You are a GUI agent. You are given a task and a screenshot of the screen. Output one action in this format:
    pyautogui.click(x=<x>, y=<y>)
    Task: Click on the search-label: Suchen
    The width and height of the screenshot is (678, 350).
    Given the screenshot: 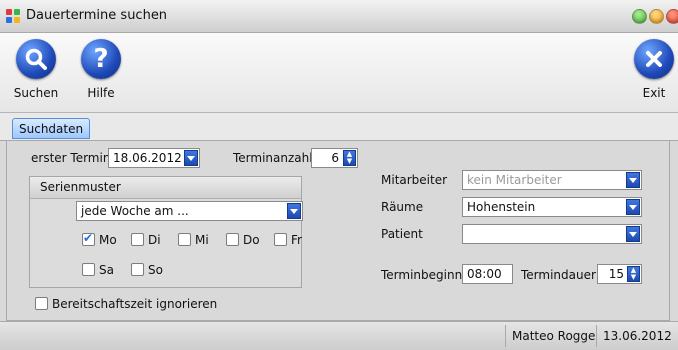 What is the action you would take?
    pyautogui.click(x=36, y=93)
    